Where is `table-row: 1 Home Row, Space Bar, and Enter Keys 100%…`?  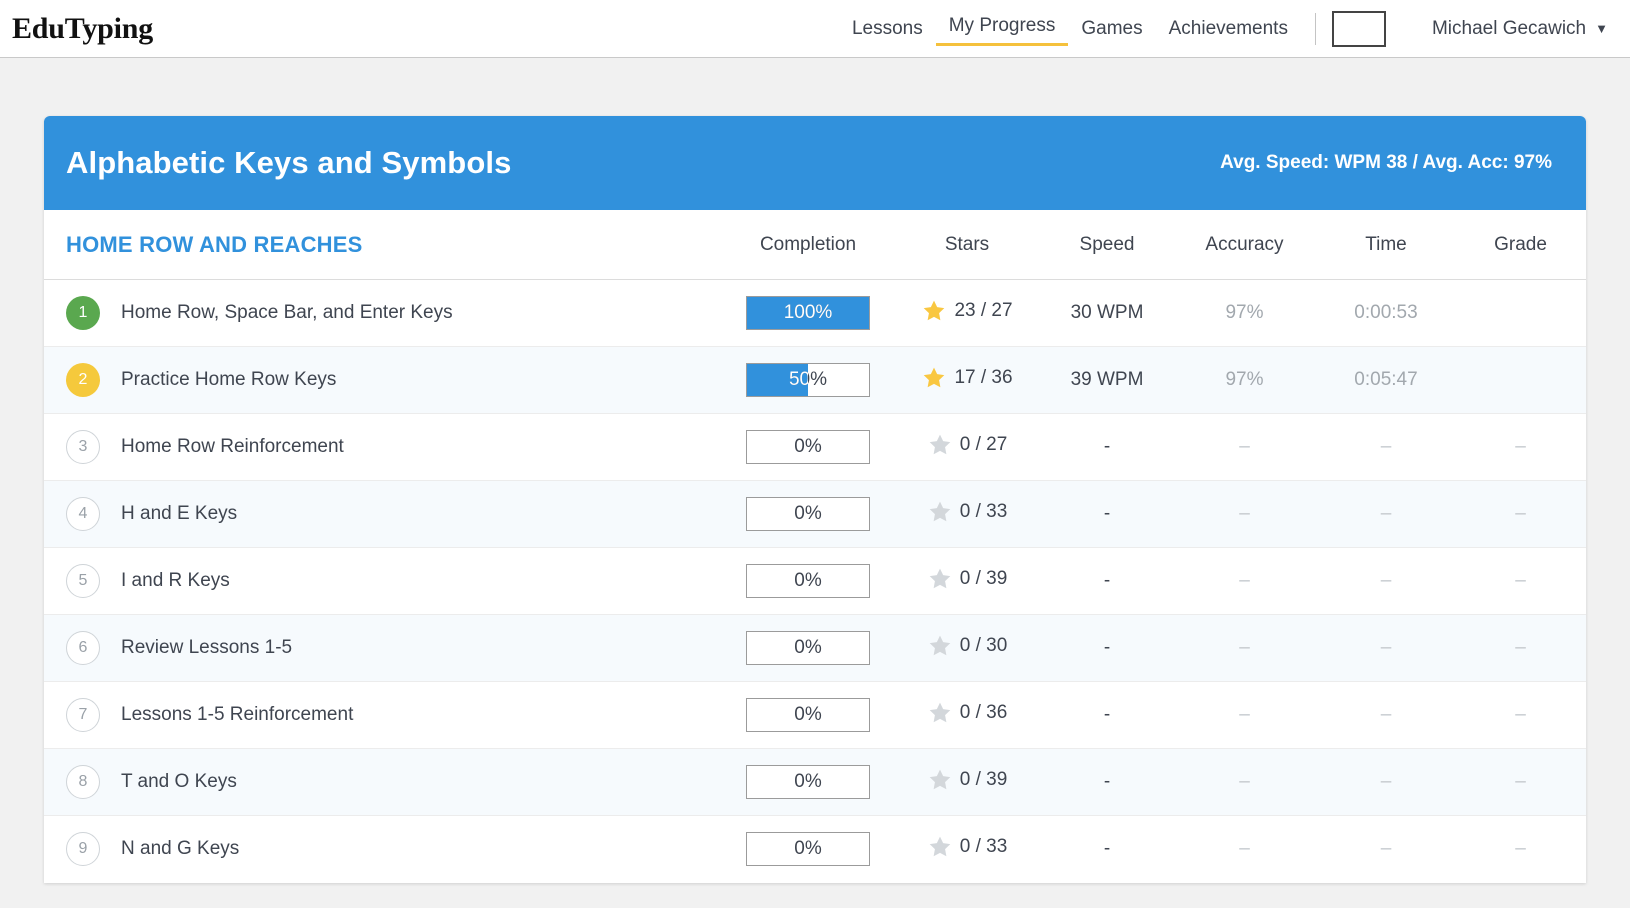
table-row: 1 Home Row, Space Bar, and Enter Keys 100%… is located at coordinates (815, 313).